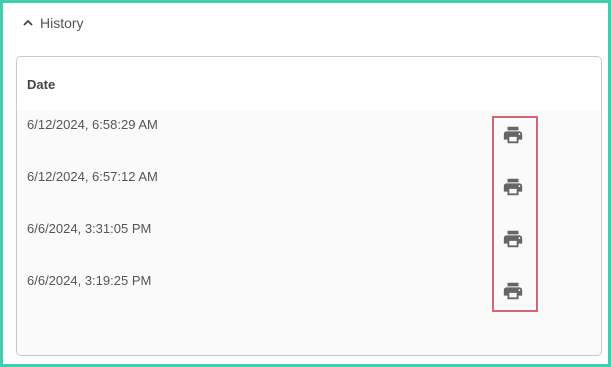  Describe the element at coordinates (92, 176) in the screenshot. I see `row-date: 6/12/2024, 6:57:12 AM` at that location.